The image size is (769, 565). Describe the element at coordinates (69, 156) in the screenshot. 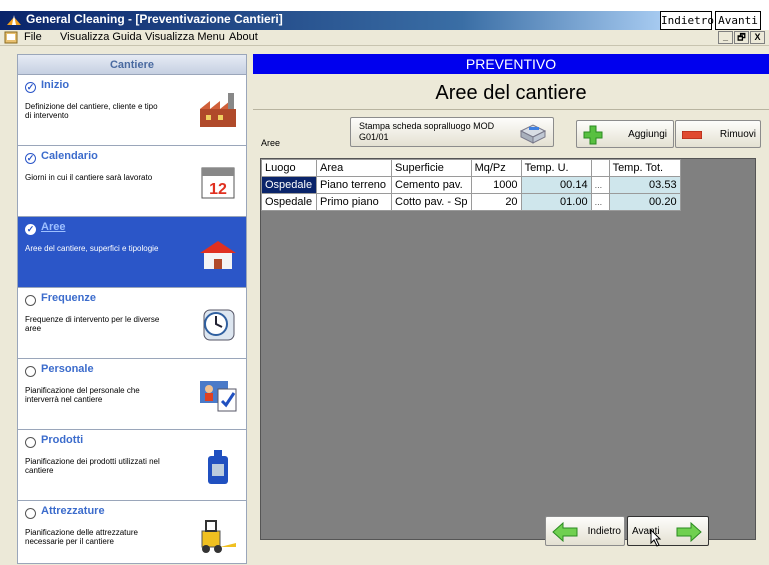

I see `step-title: Calendario` at that location.